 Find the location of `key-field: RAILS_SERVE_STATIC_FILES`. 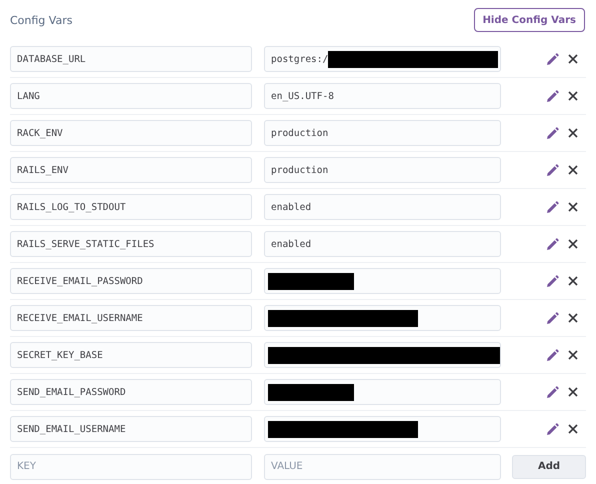

key-field: RAILS_SERVE_STATIC_FILES is located at coordinates (131, 244).